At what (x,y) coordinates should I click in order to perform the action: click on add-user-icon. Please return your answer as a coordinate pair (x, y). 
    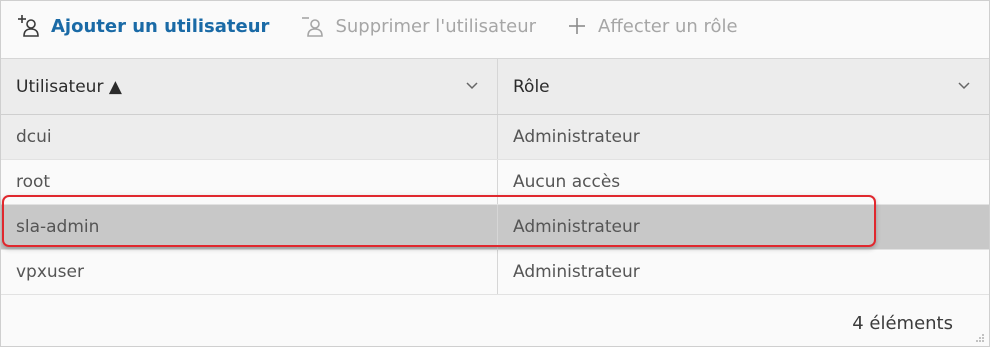
    Looking at the image, I should click on (28, 26).